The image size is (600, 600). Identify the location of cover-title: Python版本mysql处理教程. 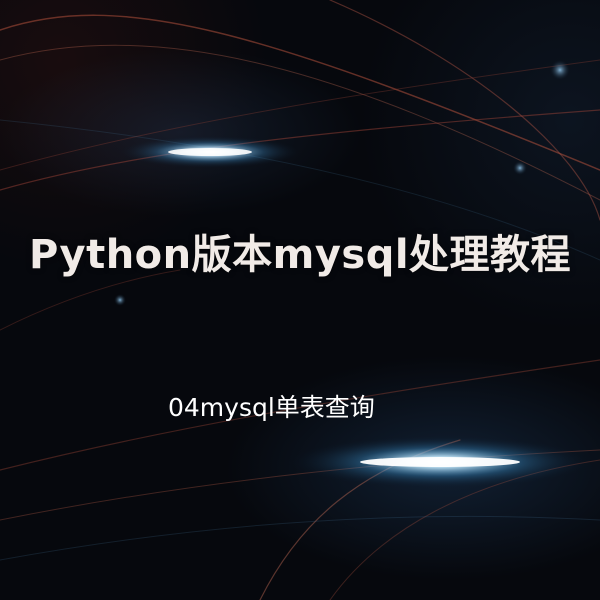
(300, 255).